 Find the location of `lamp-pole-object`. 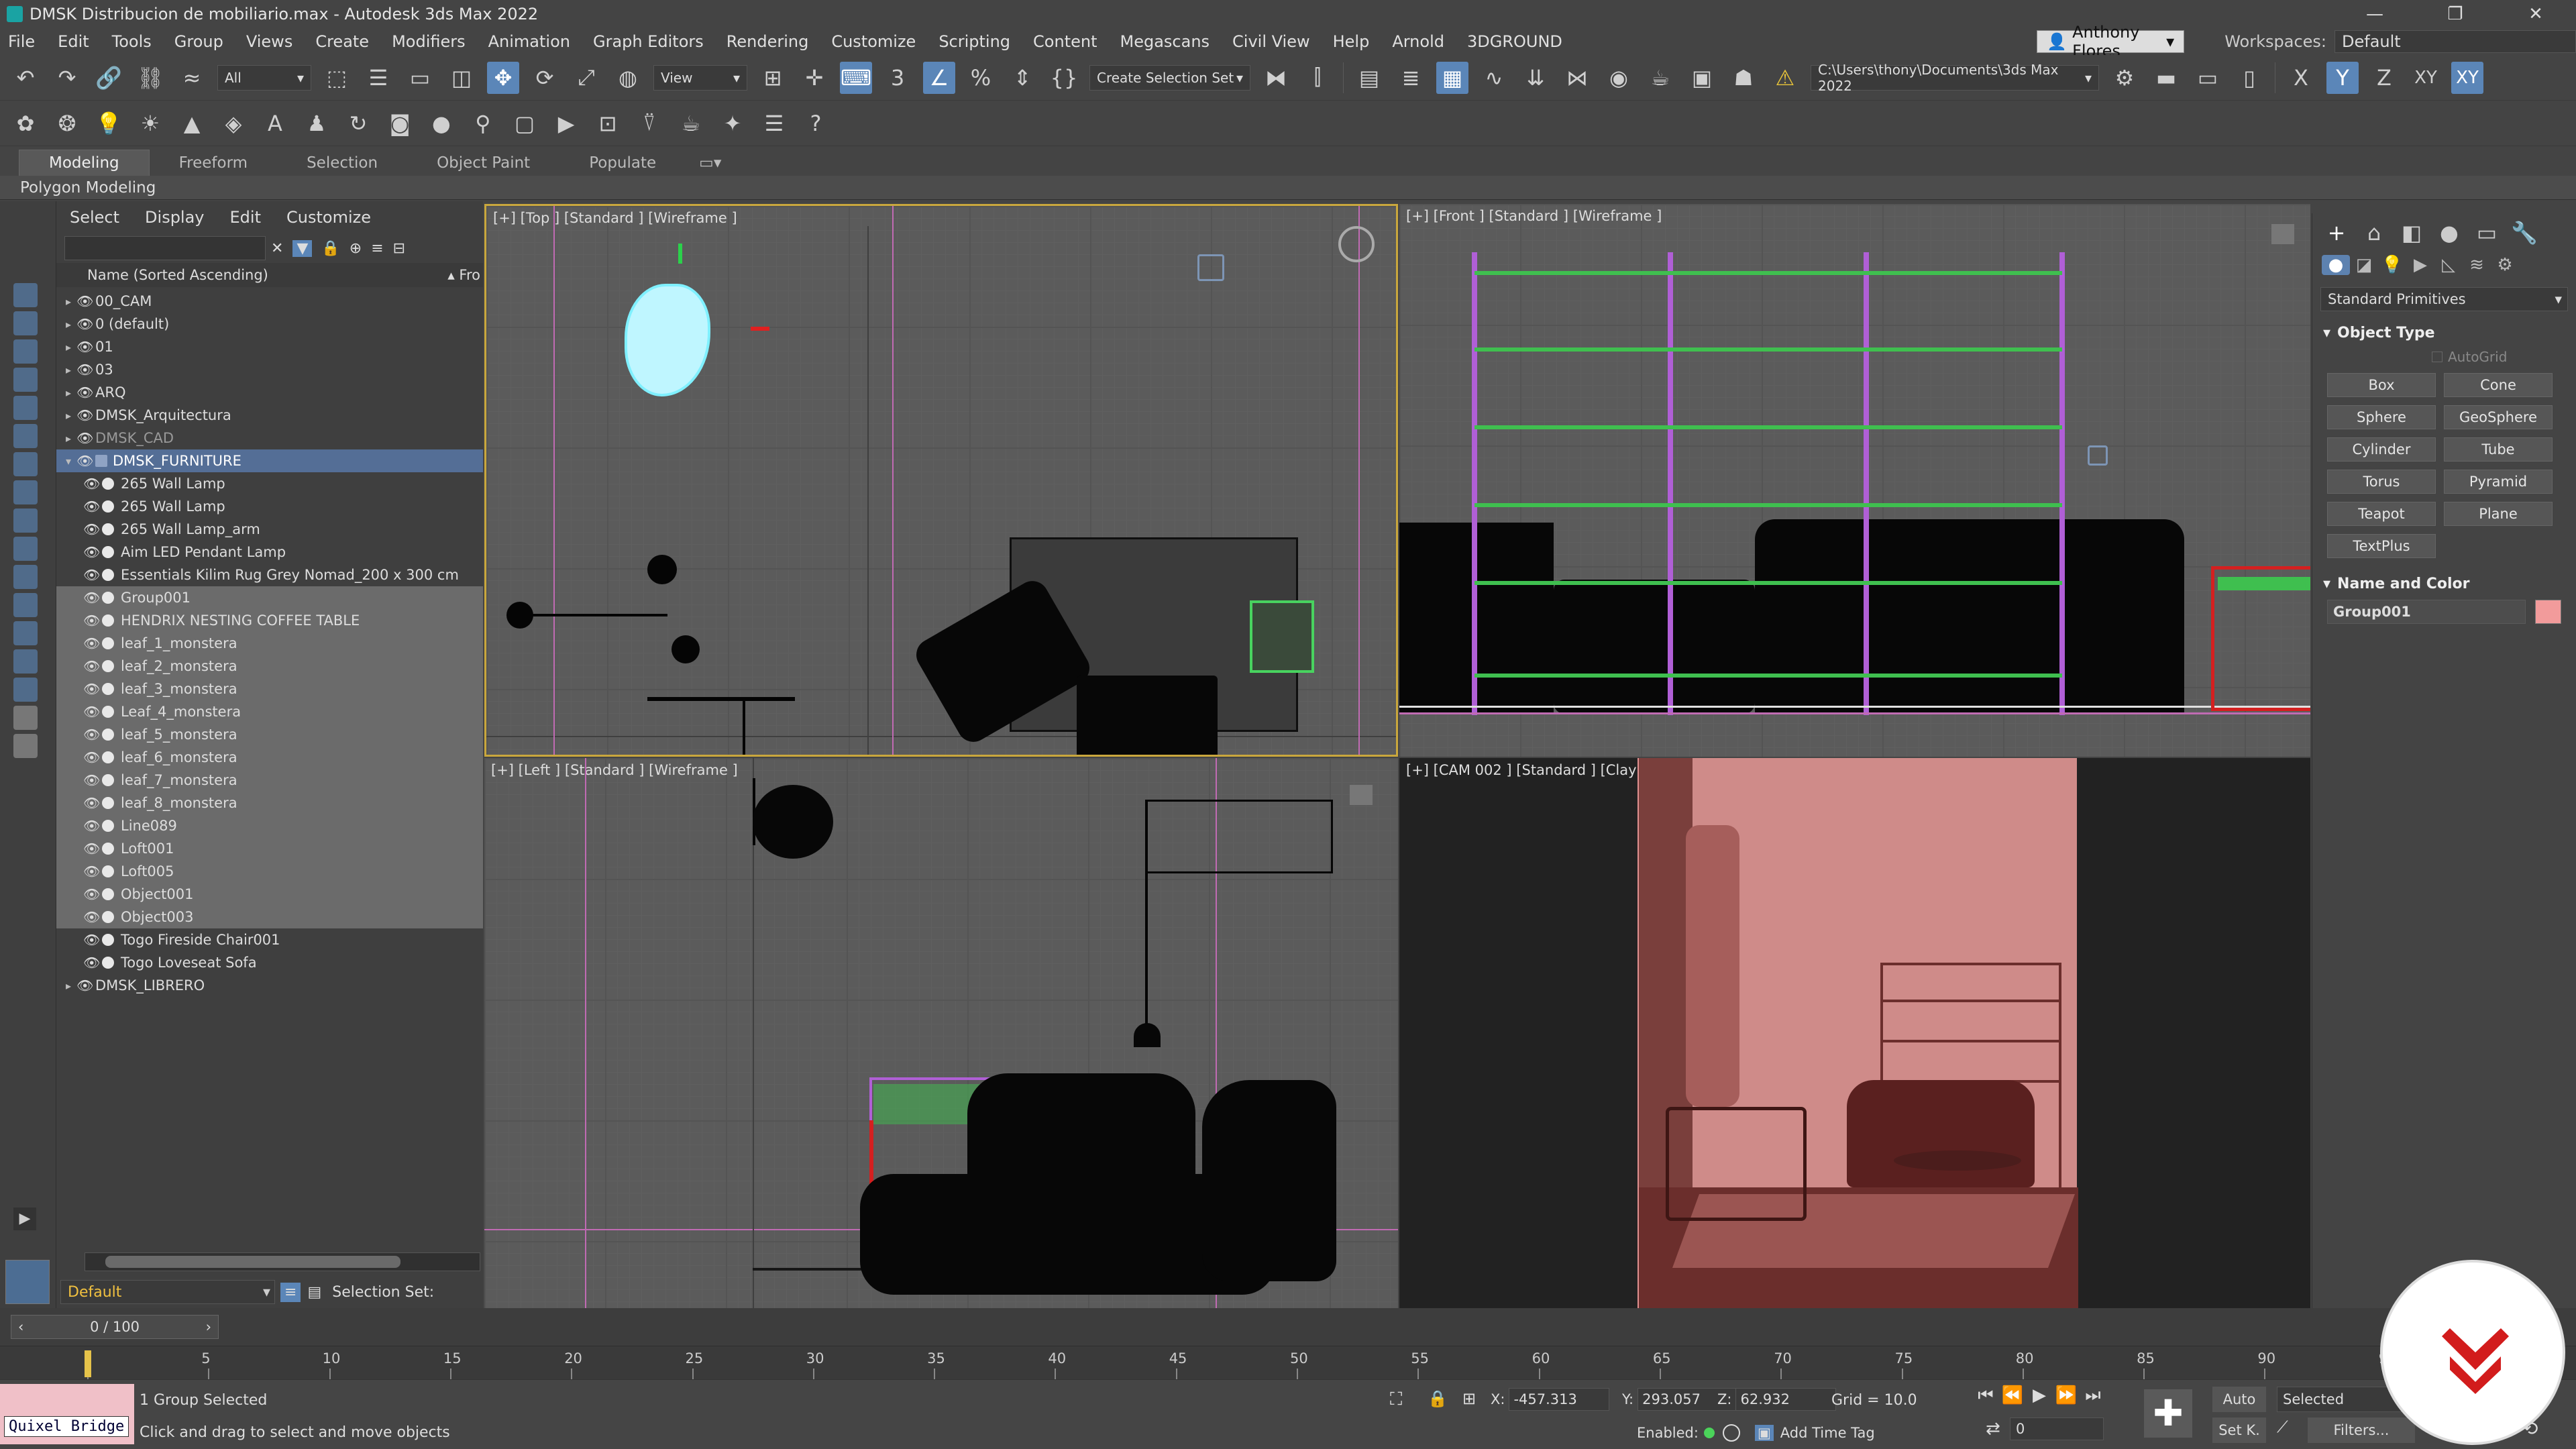

lamp-pole-object is located at coordinates (744, 726).